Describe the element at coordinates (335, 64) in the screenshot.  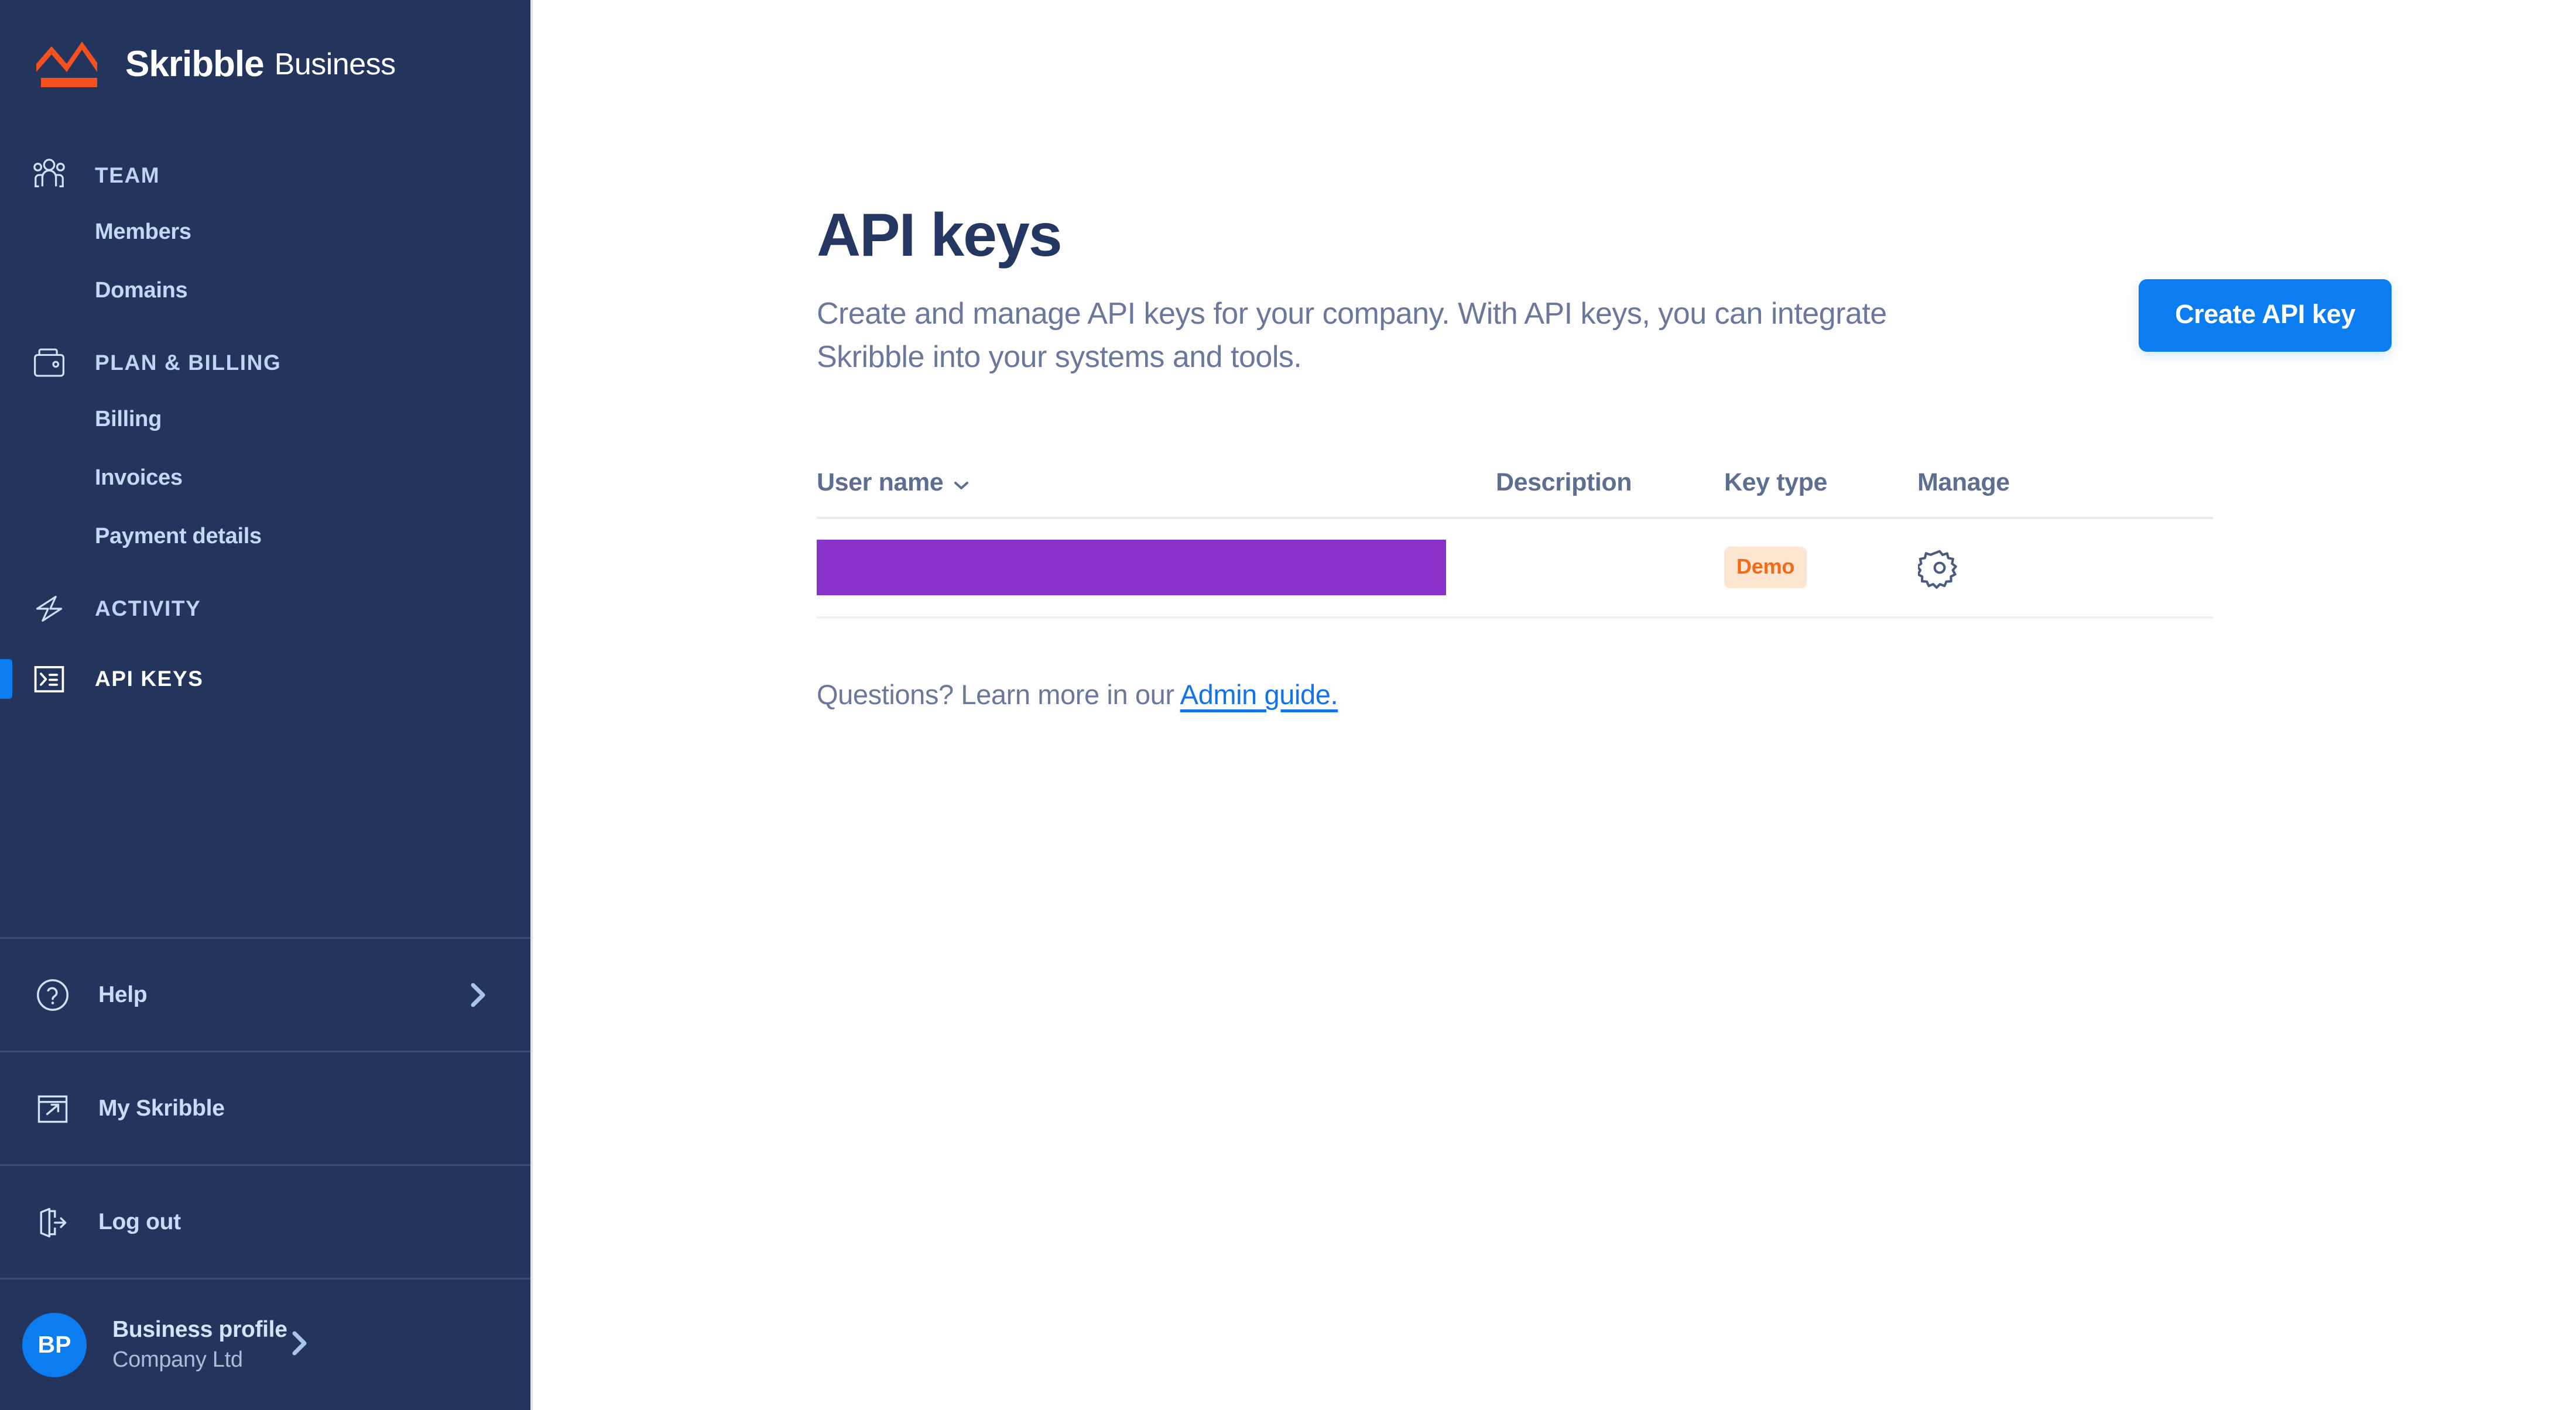
I see `brand-suffix: Business` at that location.